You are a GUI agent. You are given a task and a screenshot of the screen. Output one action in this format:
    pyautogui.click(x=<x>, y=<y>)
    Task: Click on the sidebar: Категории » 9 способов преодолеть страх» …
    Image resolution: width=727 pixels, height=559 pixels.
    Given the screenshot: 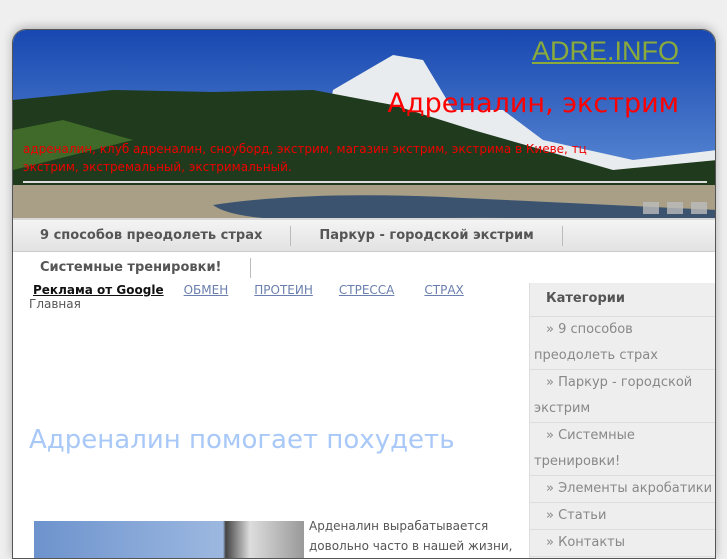 What is the action you would take?
    pyautogui.click(x=622, y=420)
    